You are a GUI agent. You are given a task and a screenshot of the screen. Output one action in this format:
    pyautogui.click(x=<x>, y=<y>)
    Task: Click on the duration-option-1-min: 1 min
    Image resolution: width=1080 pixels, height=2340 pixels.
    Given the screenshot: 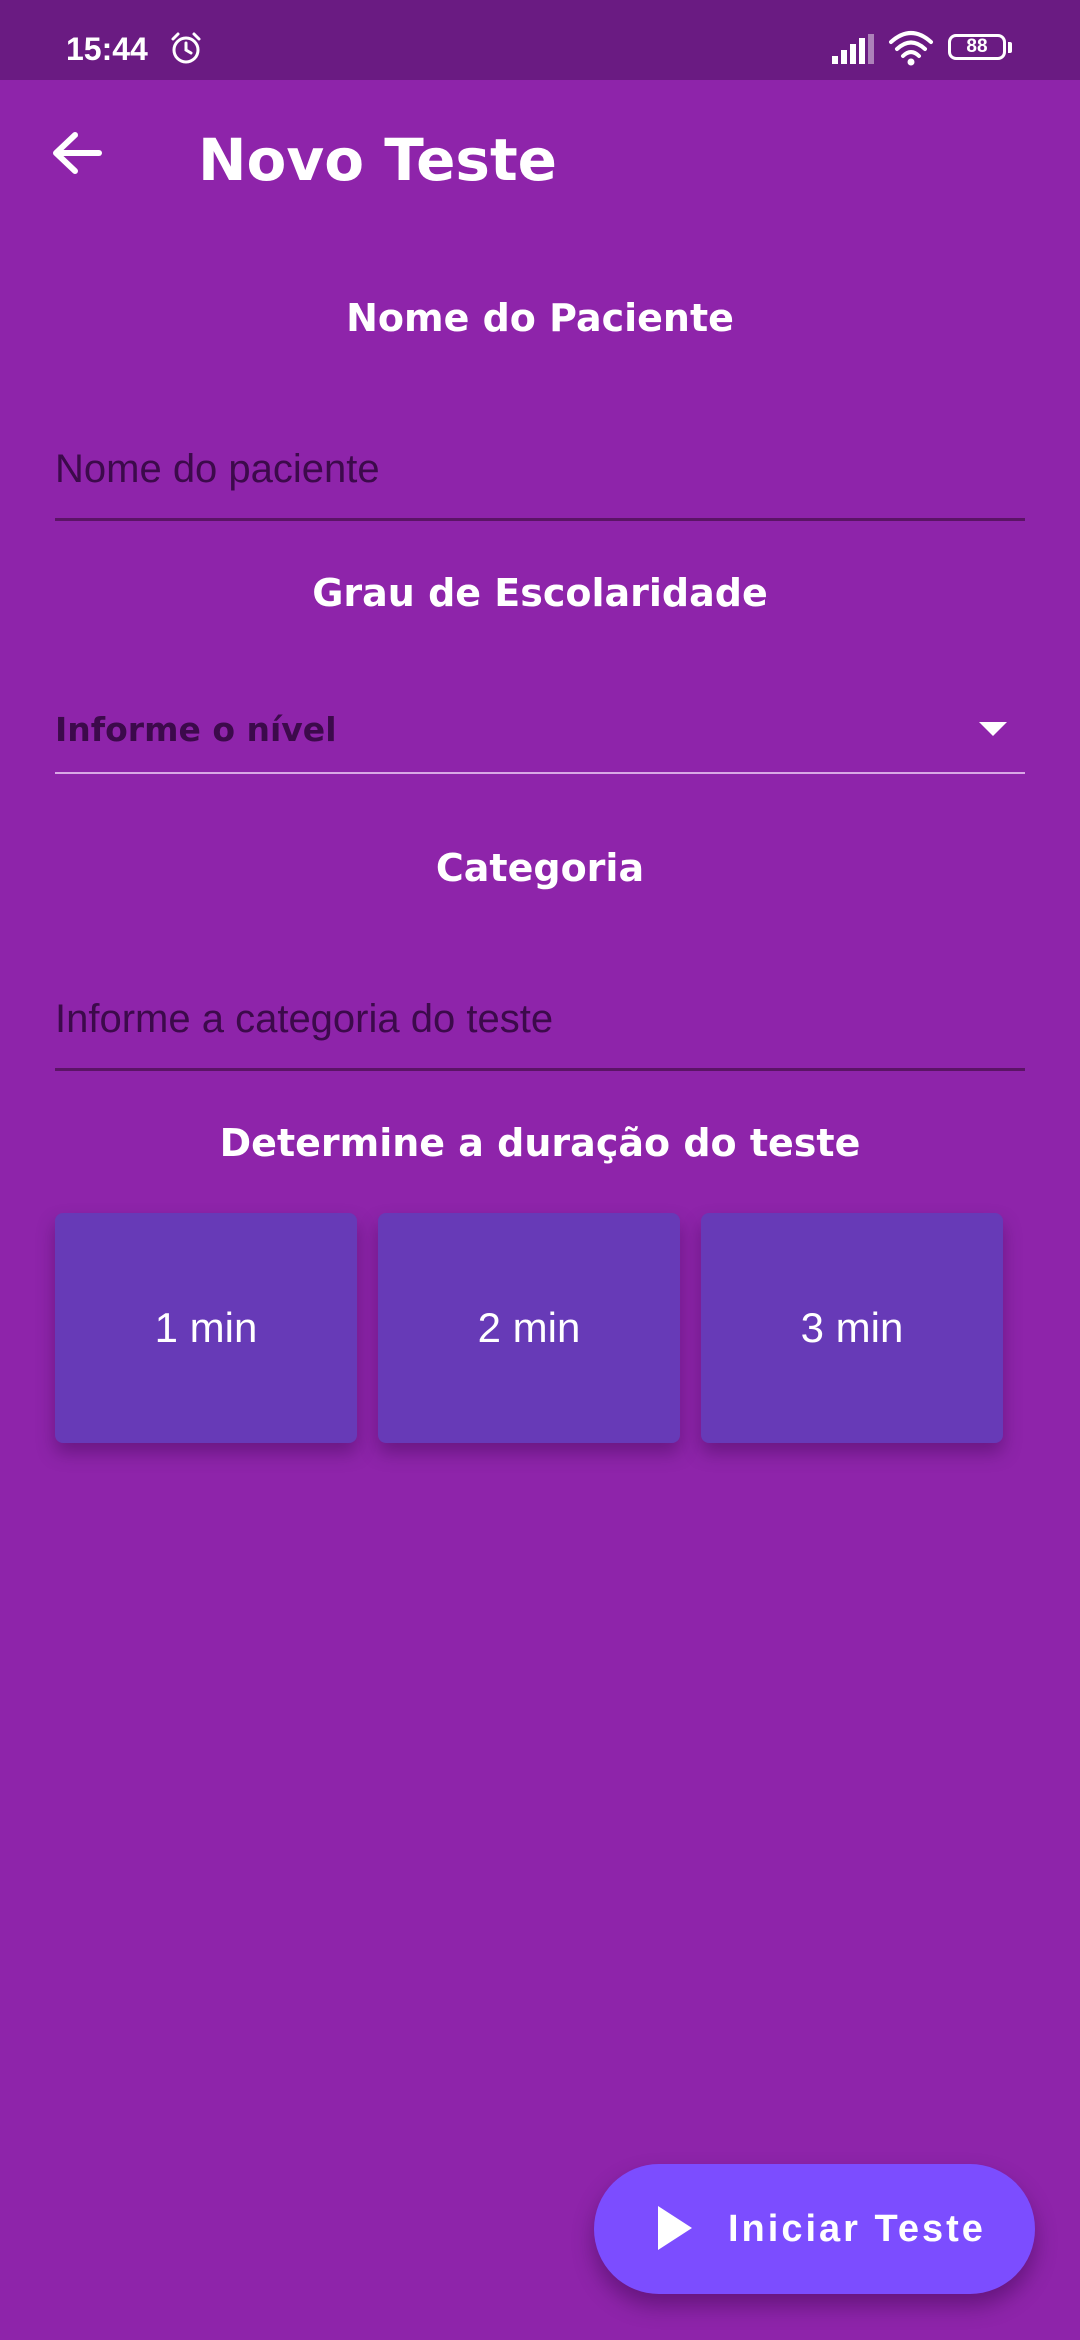 What is the action you would take?
    pyautogui.click(x=206, y=1328)
    